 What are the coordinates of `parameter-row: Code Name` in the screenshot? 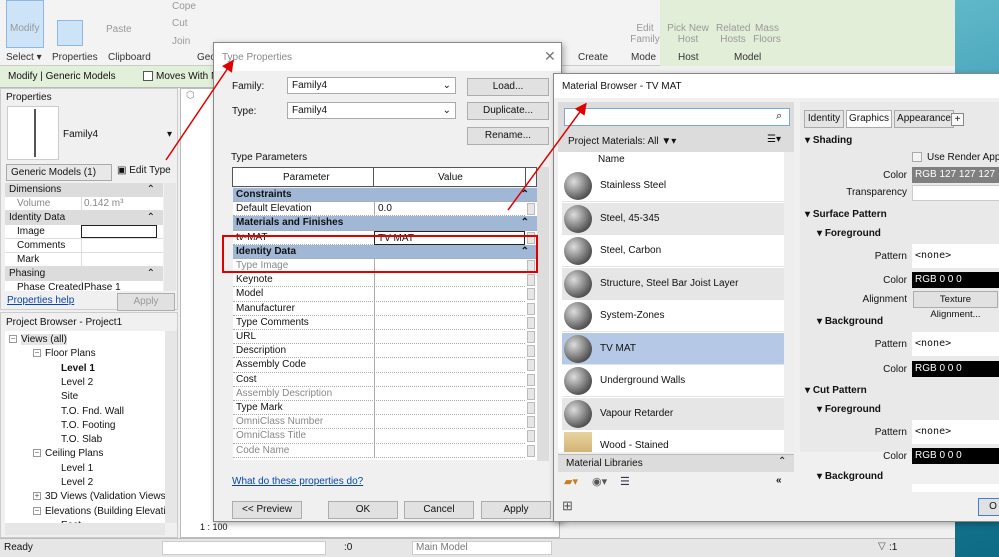 It's located at (379, 450).